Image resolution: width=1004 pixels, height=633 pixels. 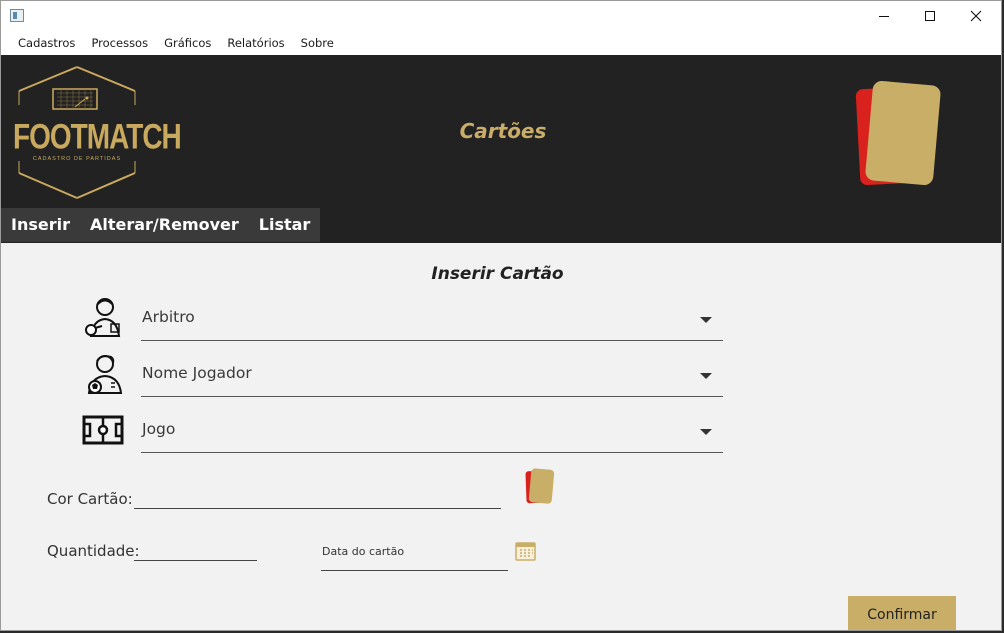 What do you see at coordinates (164, 225) in the screenshot?
I see `tab-alterar-remover: Alterar/Remover` at bounding box center [164, 225].